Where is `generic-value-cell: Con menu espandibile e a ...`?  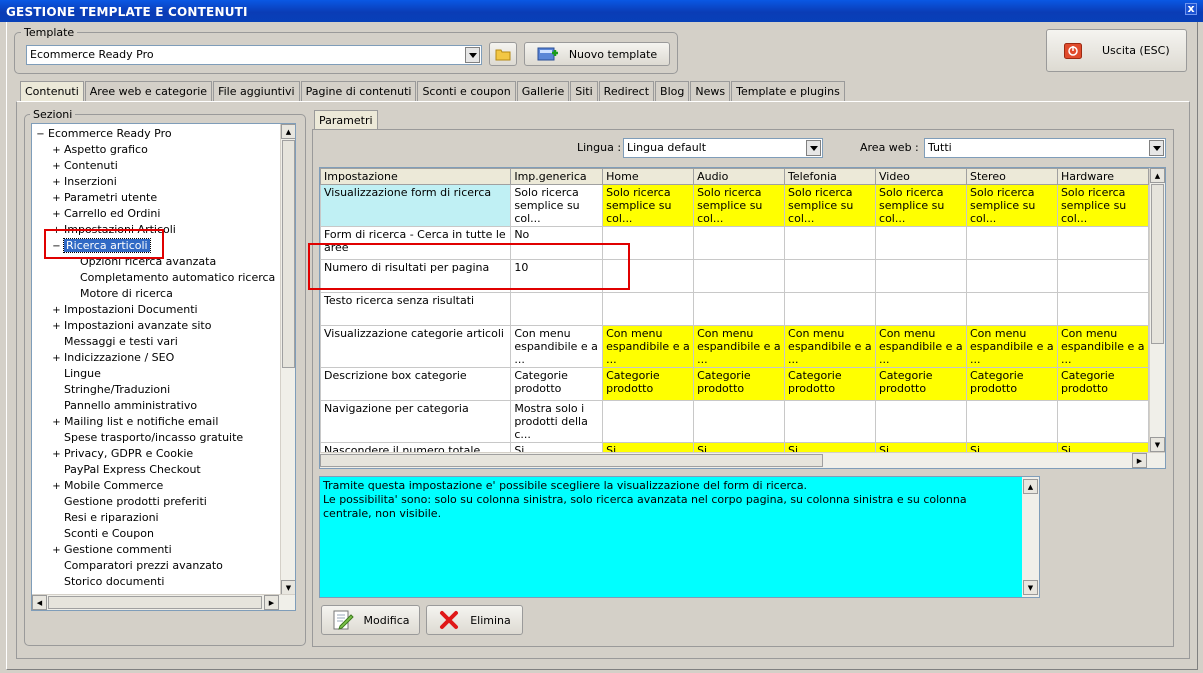
generic-value-cell: Con menu espandibile e a ... is located at coordinates (557, 346).